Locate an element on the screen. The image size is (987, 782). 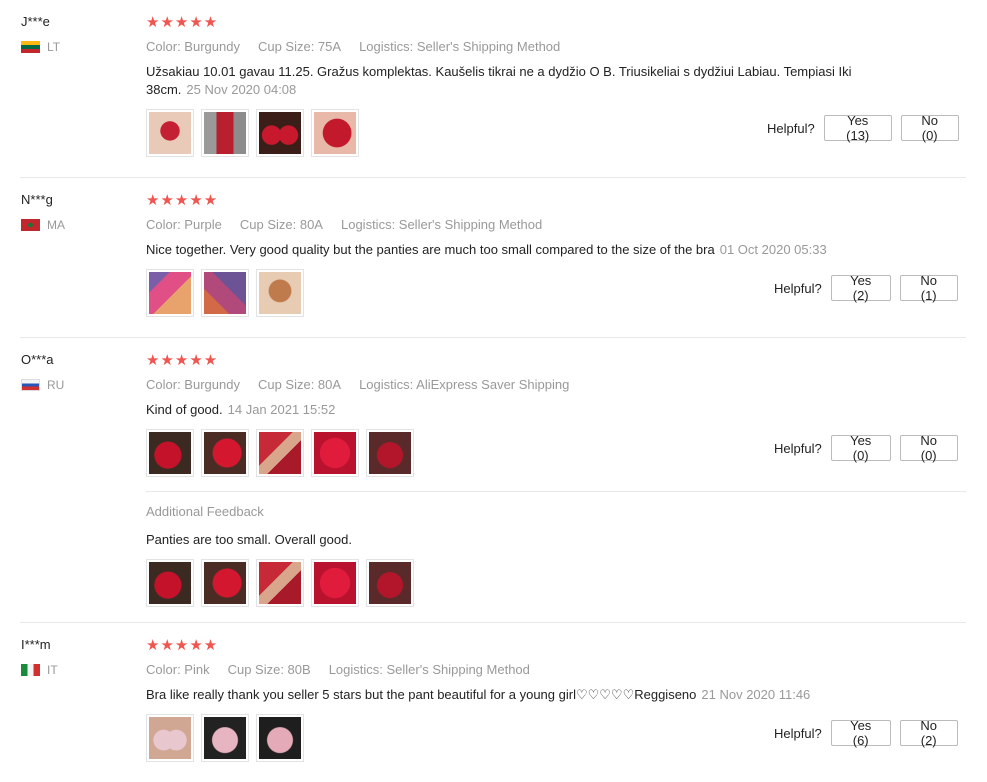
logistics-info: Logistics: AliExpress Saver Shipping is located at coordinates (464, 384).